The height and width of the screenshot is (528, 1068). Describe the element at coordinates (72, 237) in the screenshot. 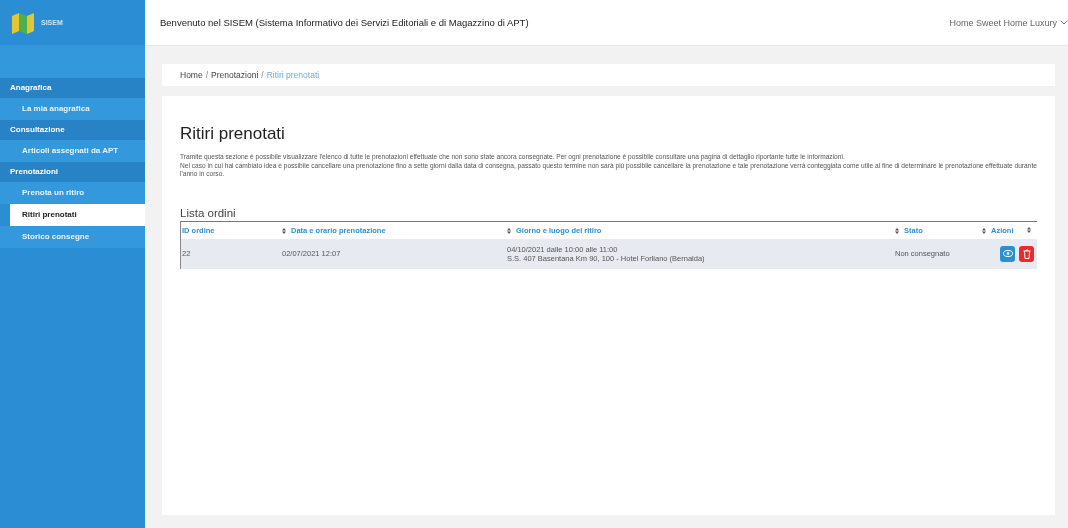

I see `sidebar-item: Storico consegne` at that location.